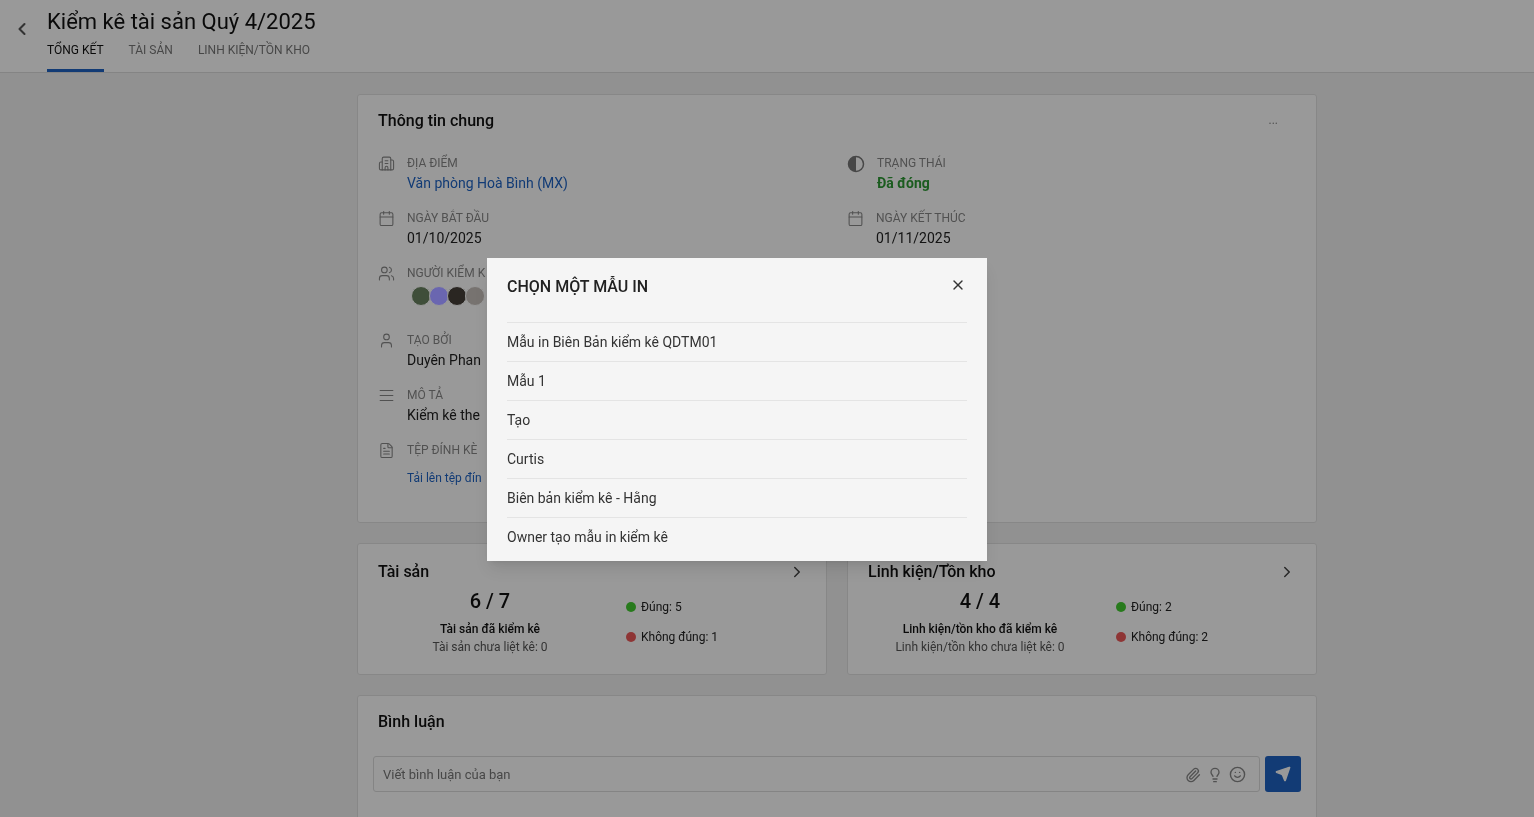  What do you see at coordinates (386, 395) in the screenshot?
I see `text-icon` at bounding box center [386, 395].